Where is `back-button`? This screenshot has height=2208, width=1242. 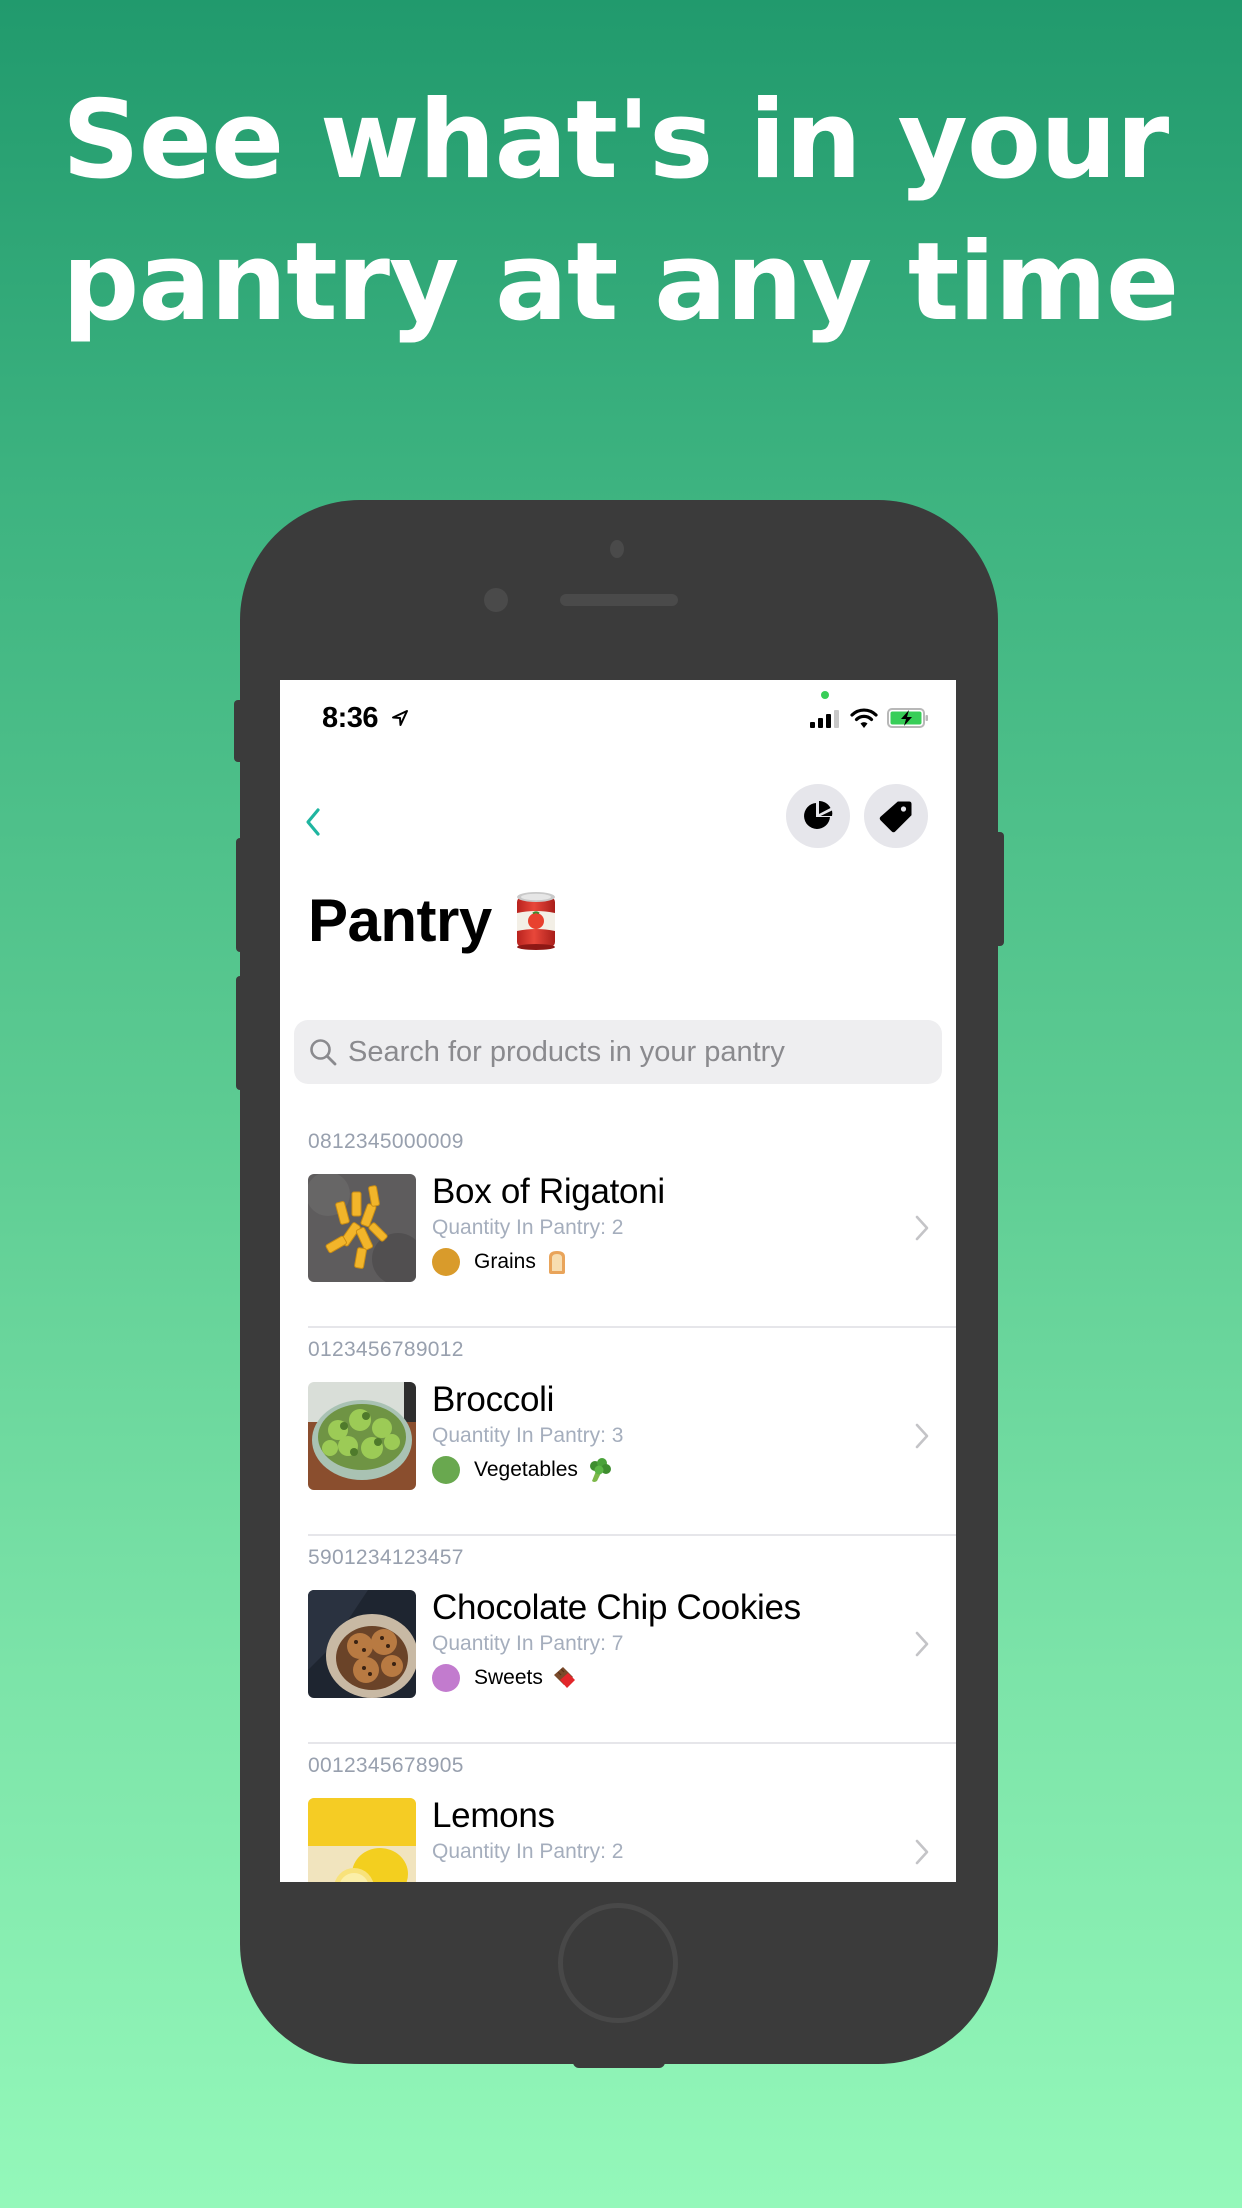 back-button is located at coordinates (313, 822).